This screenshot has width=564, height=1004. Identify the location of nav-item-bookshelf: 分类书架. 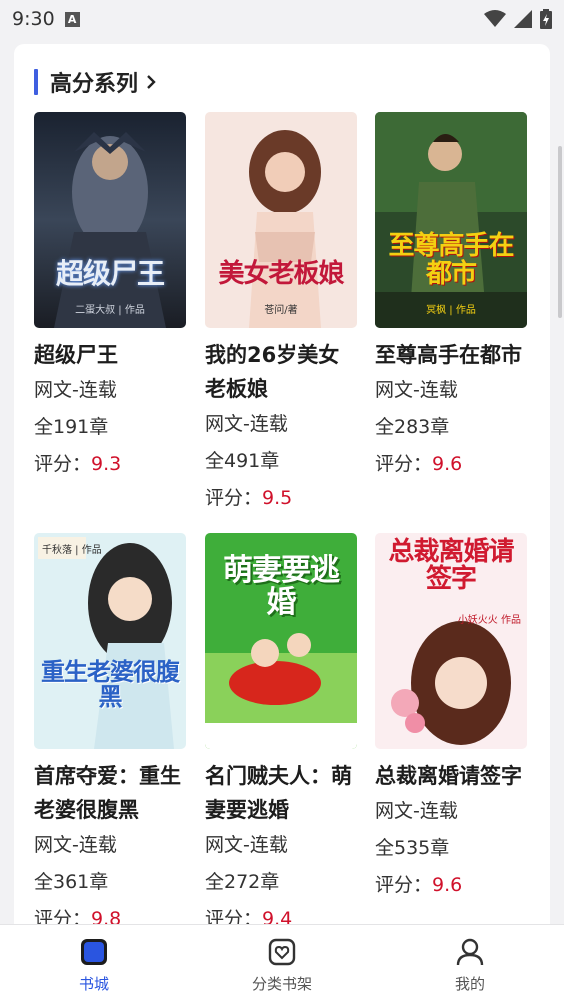
(282, 964).